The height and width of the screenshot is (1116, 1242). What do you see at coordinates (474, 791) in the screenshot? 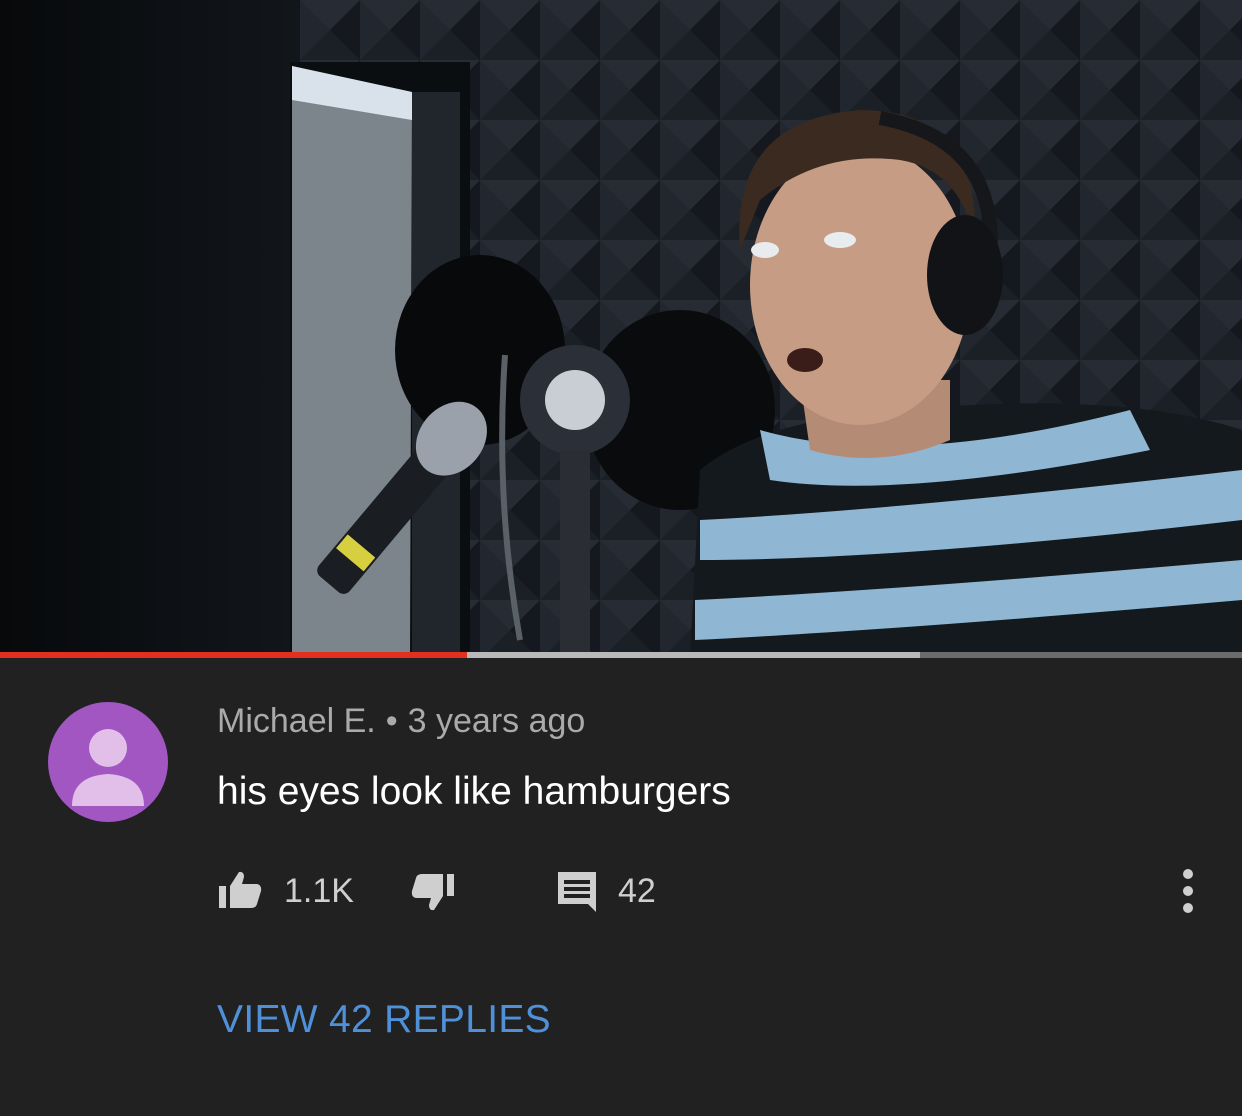
I see `comment-text: his eyes look like hamburgers` at bounding box center [474, 791].